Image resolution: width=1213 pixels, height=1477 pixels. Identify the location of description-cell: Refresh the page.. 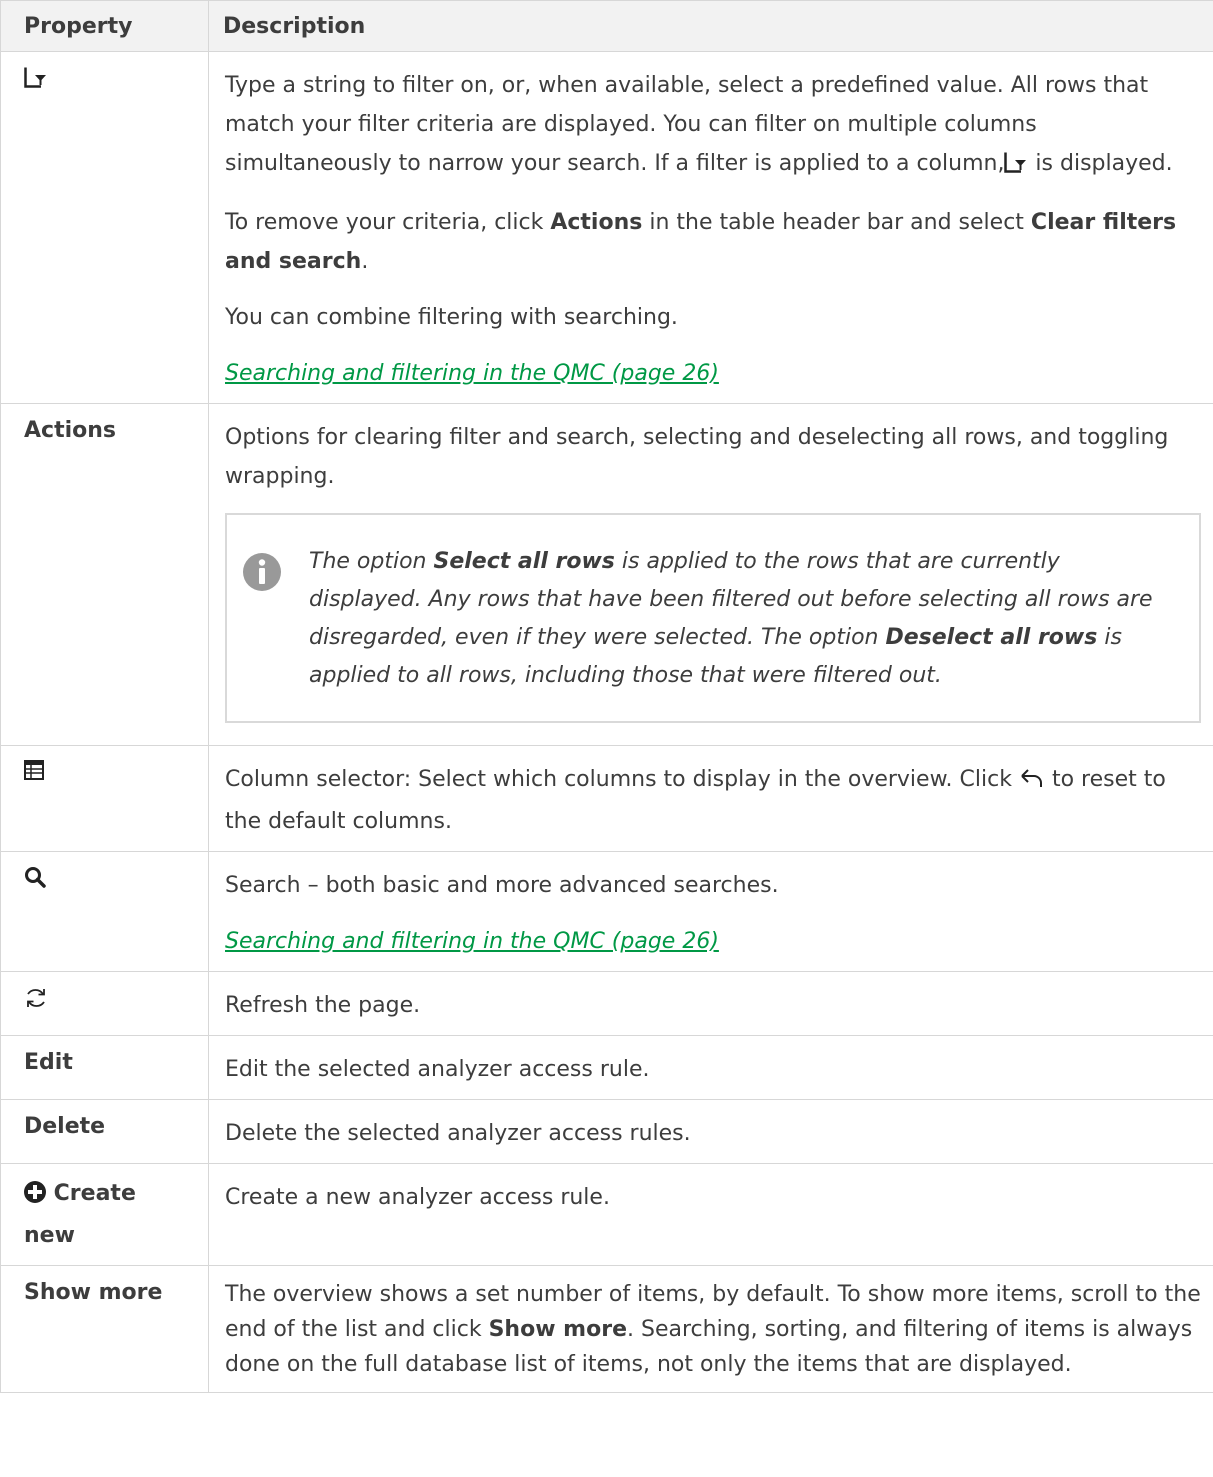
(710, 1003).